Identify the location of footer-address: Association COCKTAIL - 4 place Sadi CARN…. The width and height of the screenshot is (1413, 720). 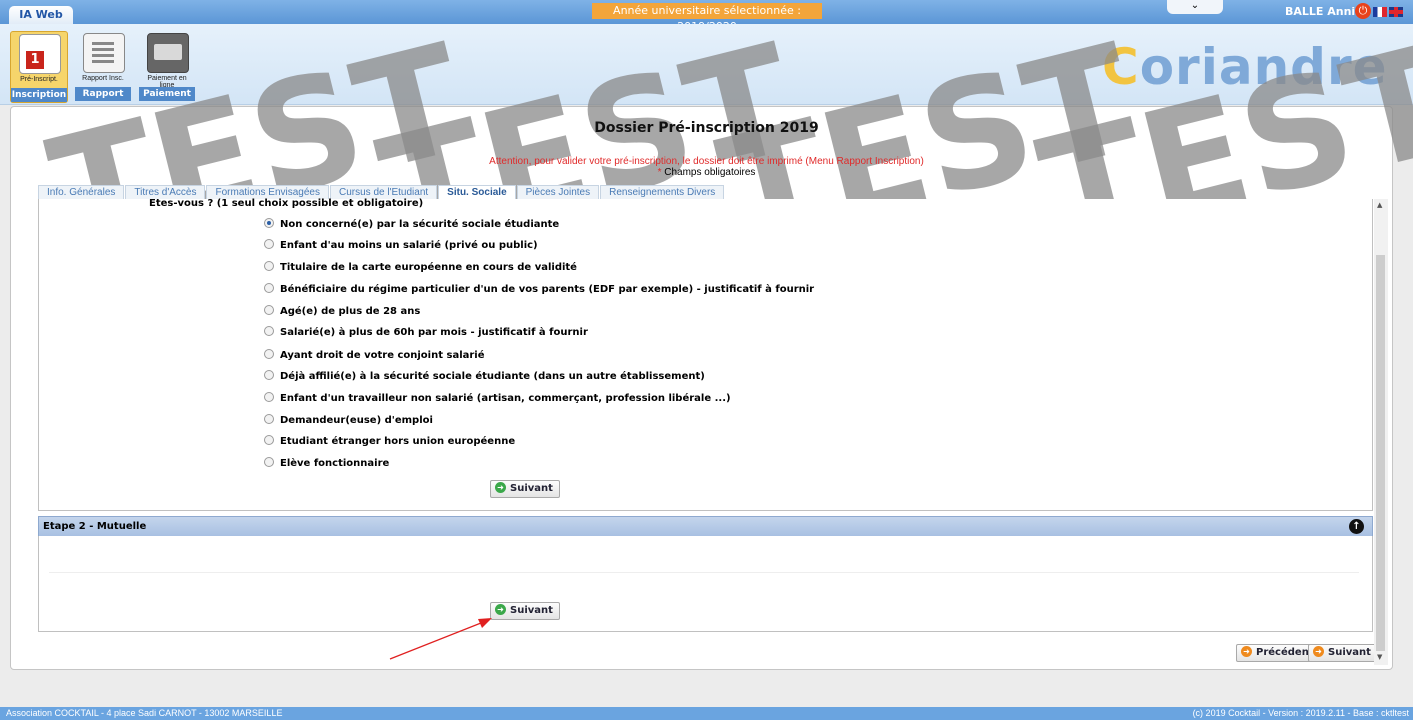
(144, 713).